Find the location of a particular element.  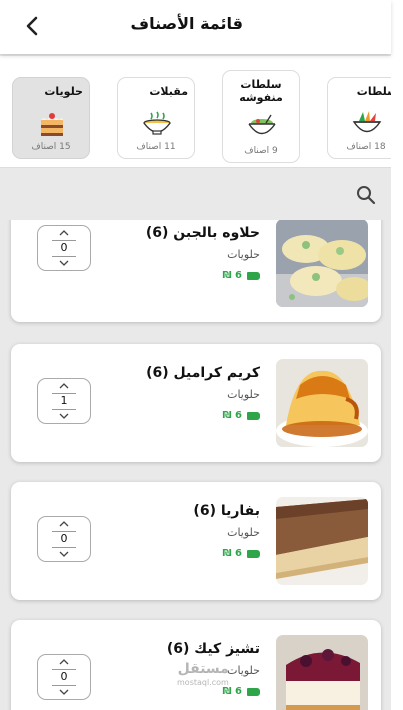

product-card: حلاوه بالجبن (6) حلويات ₪ 6 0 is located at coordinates (196, 271).